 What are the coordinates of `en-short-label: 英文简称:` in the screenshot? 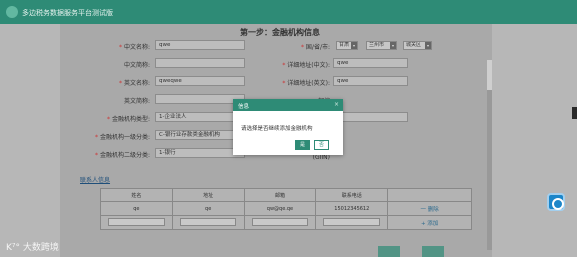 It's located at (136, 101).